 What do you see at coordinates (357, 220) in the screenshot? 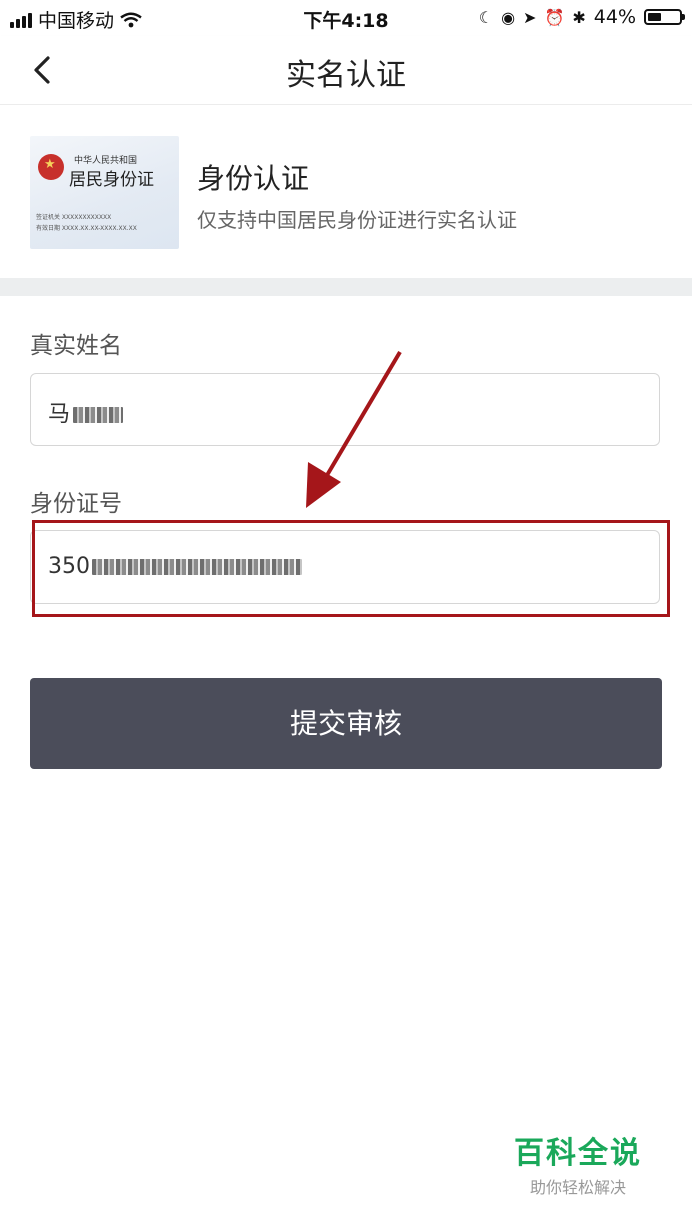
I see `id-auth-subtitle: 仅支持中国居民身份证进行实名认证` at bounding box center [357, 220].